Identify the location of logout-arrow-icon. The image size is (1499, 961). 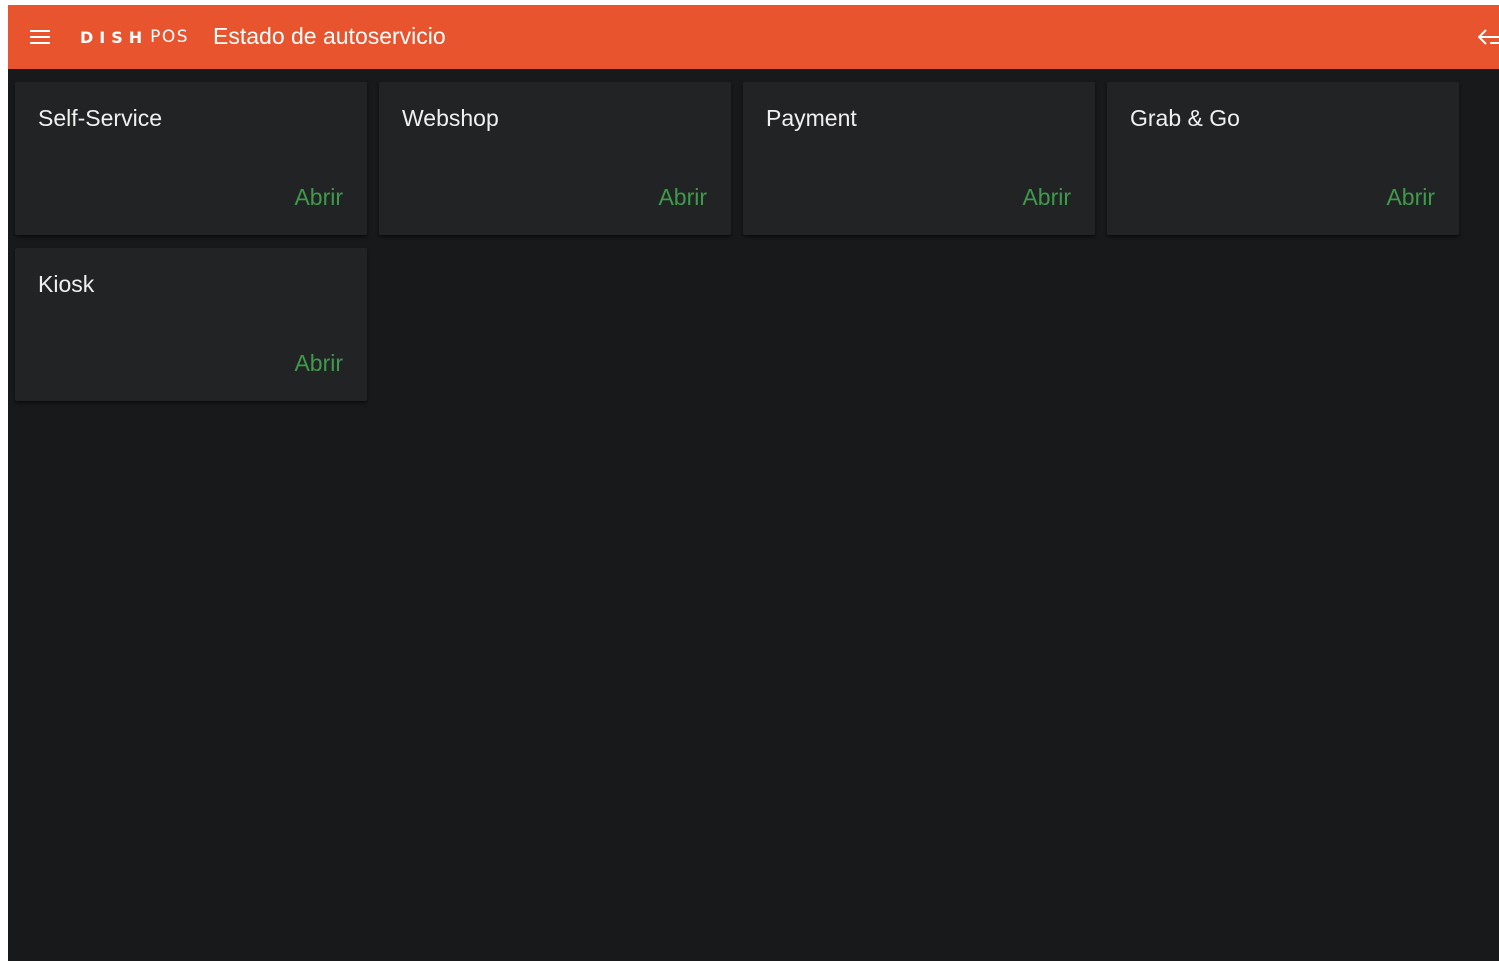
(1488, 37).